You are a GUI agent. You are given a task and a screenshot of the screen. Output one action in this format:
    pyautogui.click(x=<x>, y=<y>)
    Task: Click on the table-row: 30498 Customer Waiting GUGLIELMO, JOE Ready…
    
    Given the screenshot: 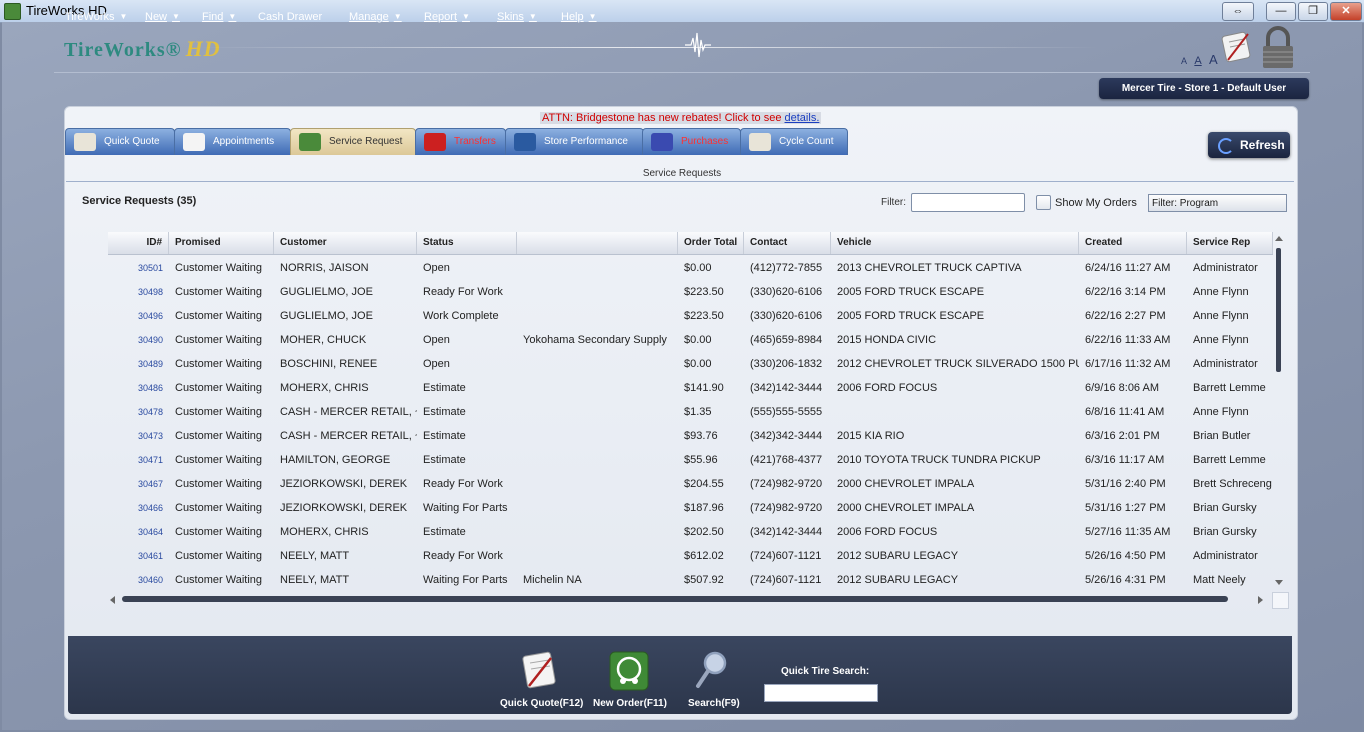 What is the action you would take?
    pyautogui.click(x=690, y=292)
    